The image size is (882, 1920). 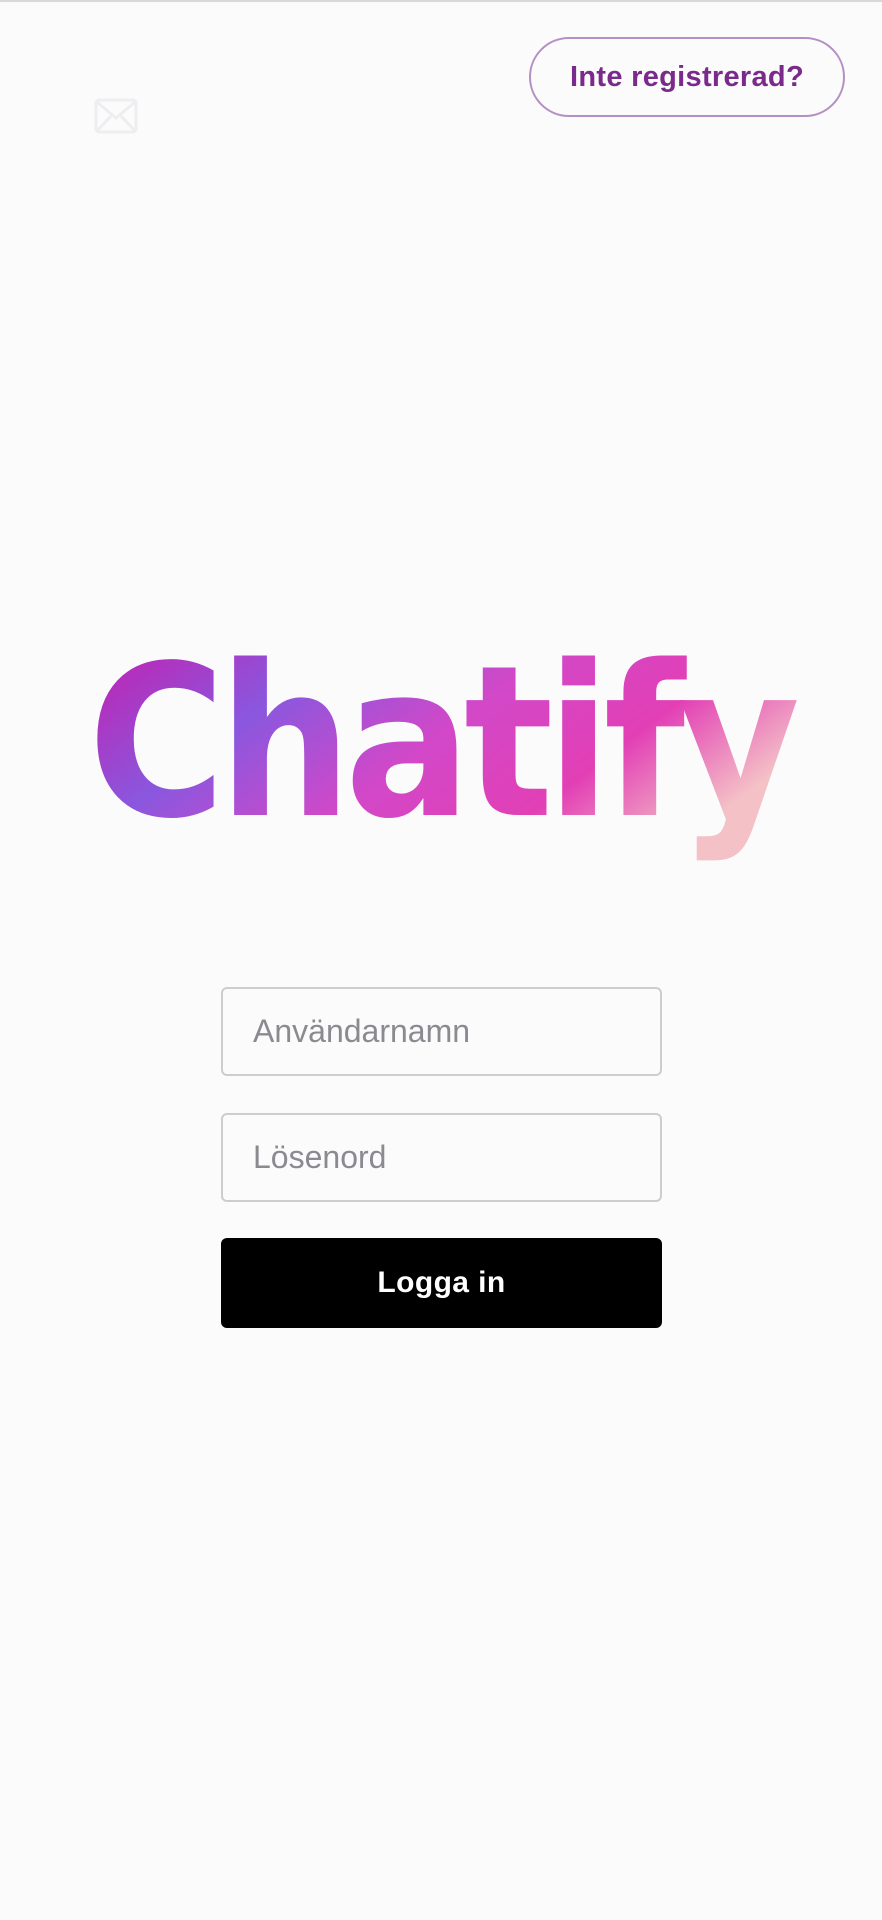 I want to click on status-bar-edge, so click(x=441, y=1).